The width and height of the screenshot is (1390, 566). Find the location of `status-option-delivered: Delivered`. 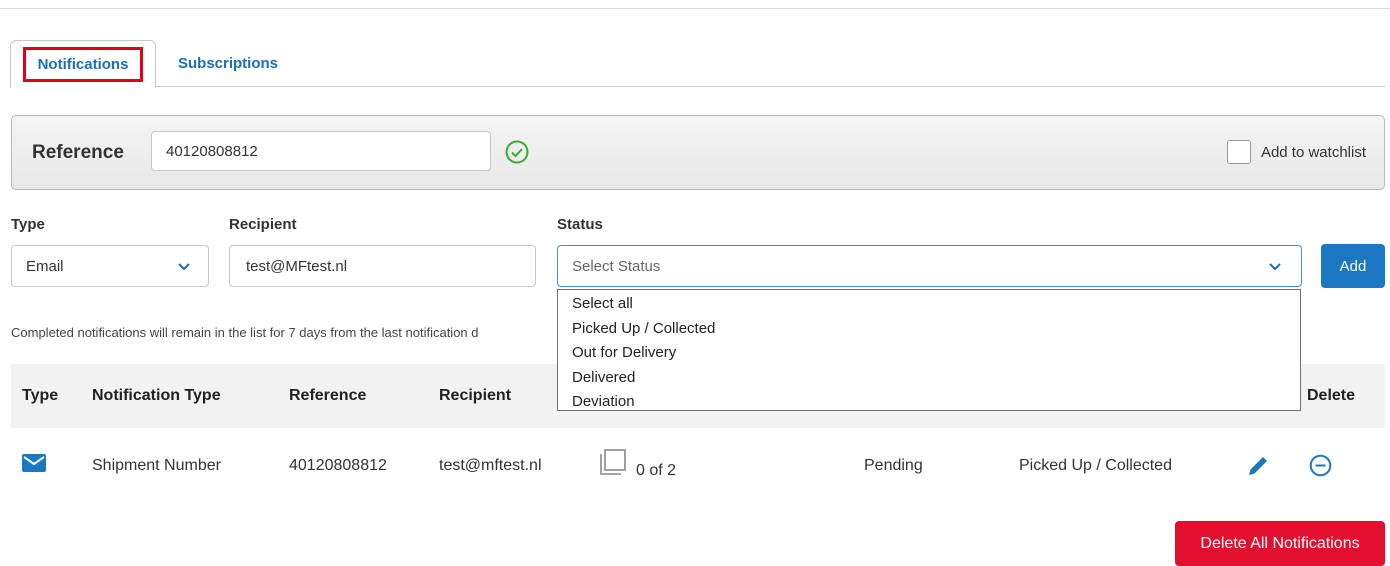

status-option-delivered: Delivered is located at coordinates (929, 378).